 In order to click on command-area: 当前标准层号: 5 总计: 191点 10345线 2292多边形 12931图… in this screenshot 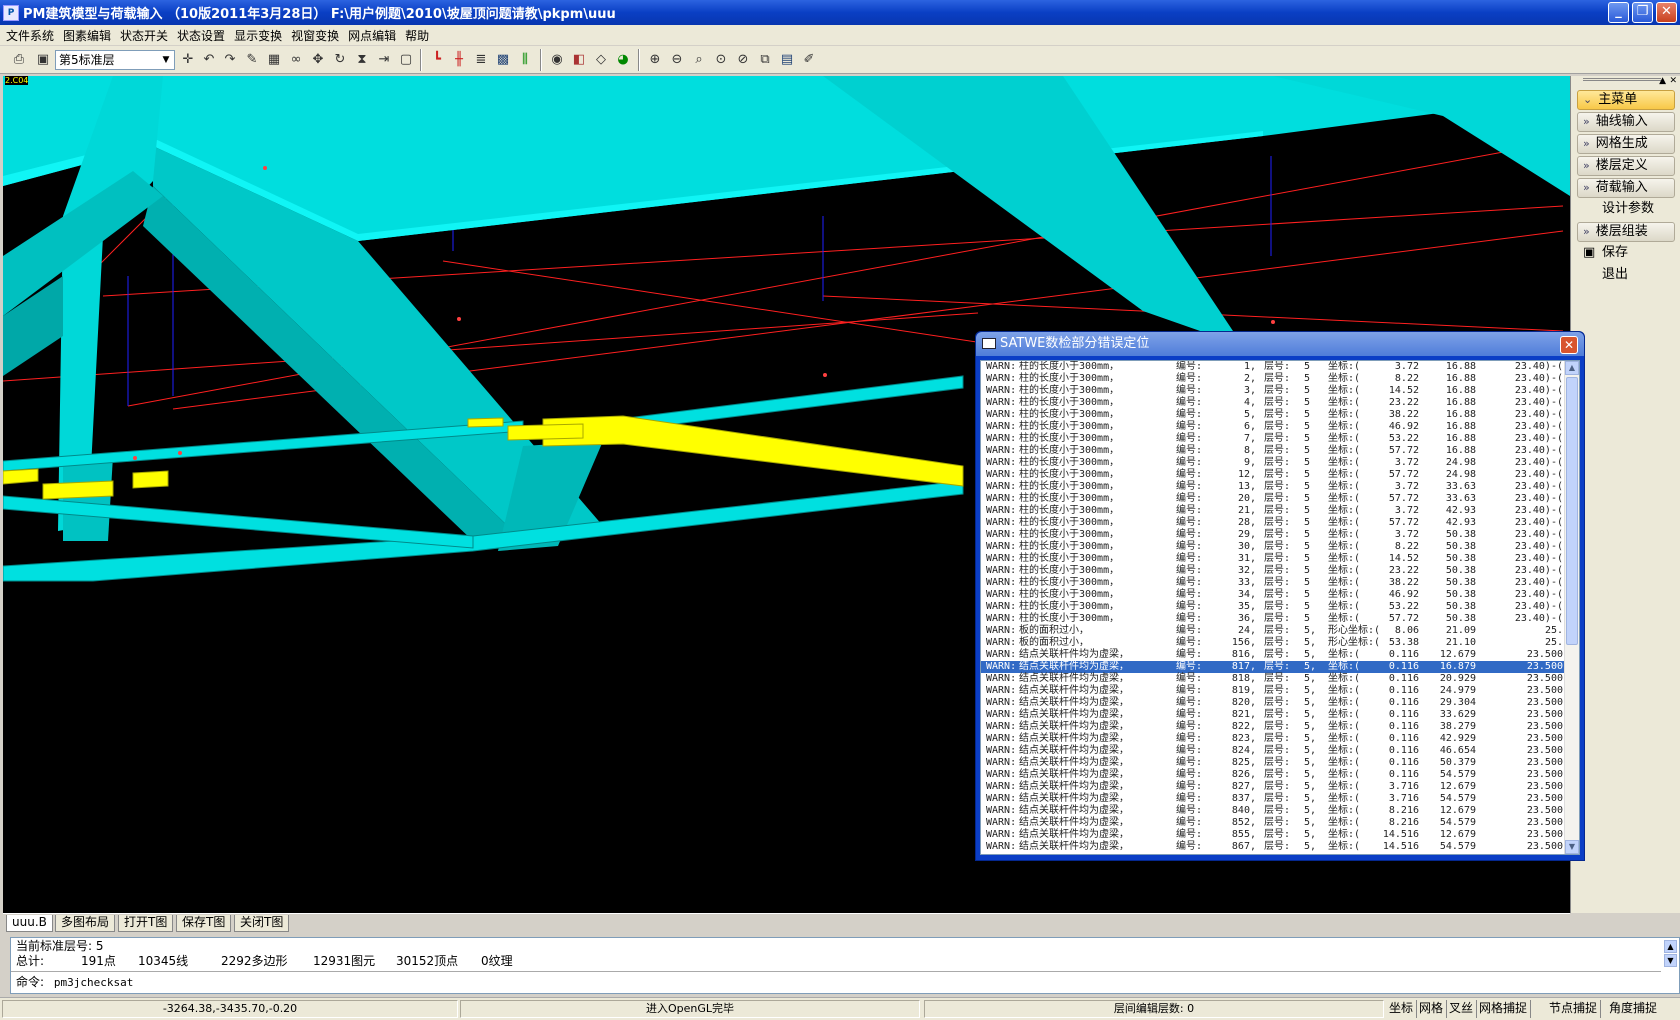, I will do `click(845, 965)`.